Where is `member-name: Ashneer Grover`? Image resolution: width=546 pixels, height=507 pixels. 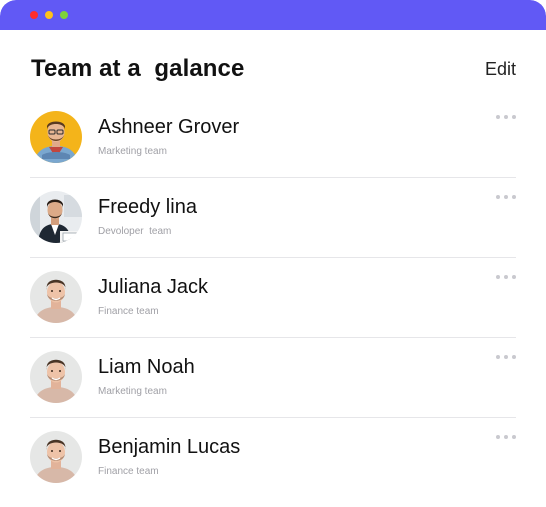
member-name: Ashneer Grover is located at coordinates (169, 127).